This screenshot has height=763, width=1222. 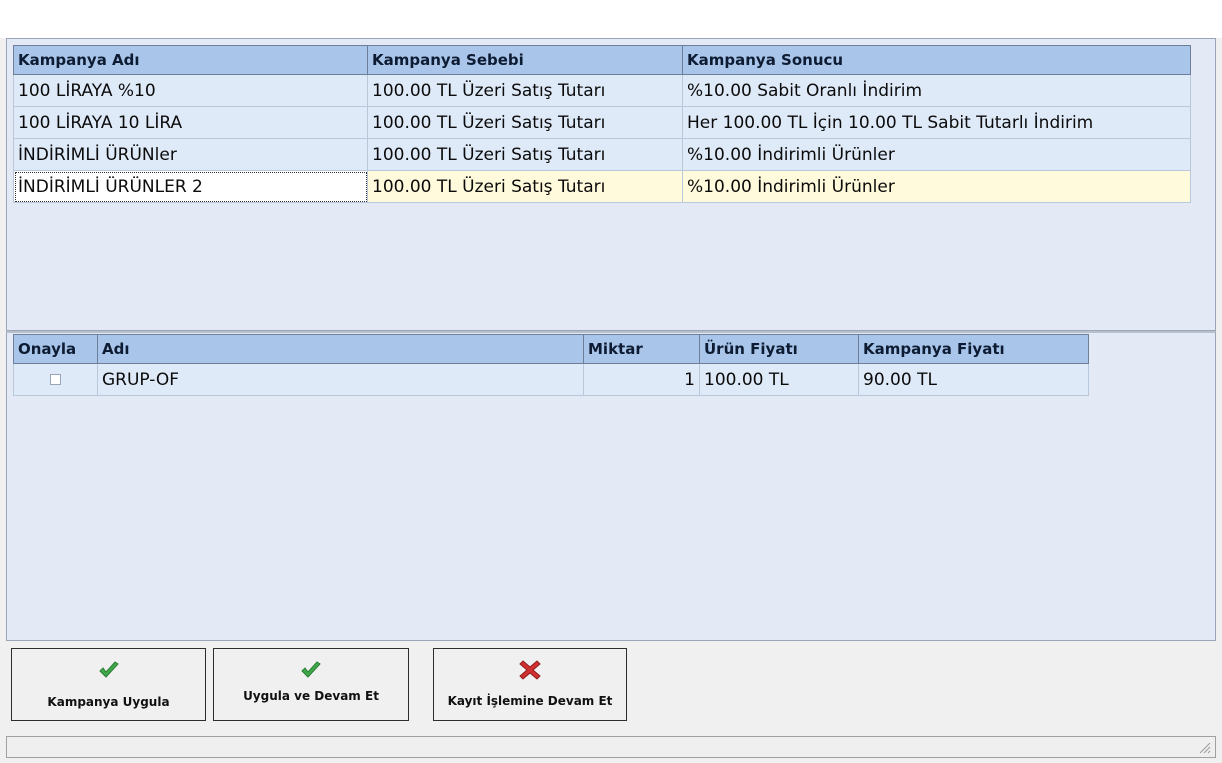 What do you see at coordinates (611, 747) in the screenshot?
I see `status-bar` at bounding box center [611, 747].